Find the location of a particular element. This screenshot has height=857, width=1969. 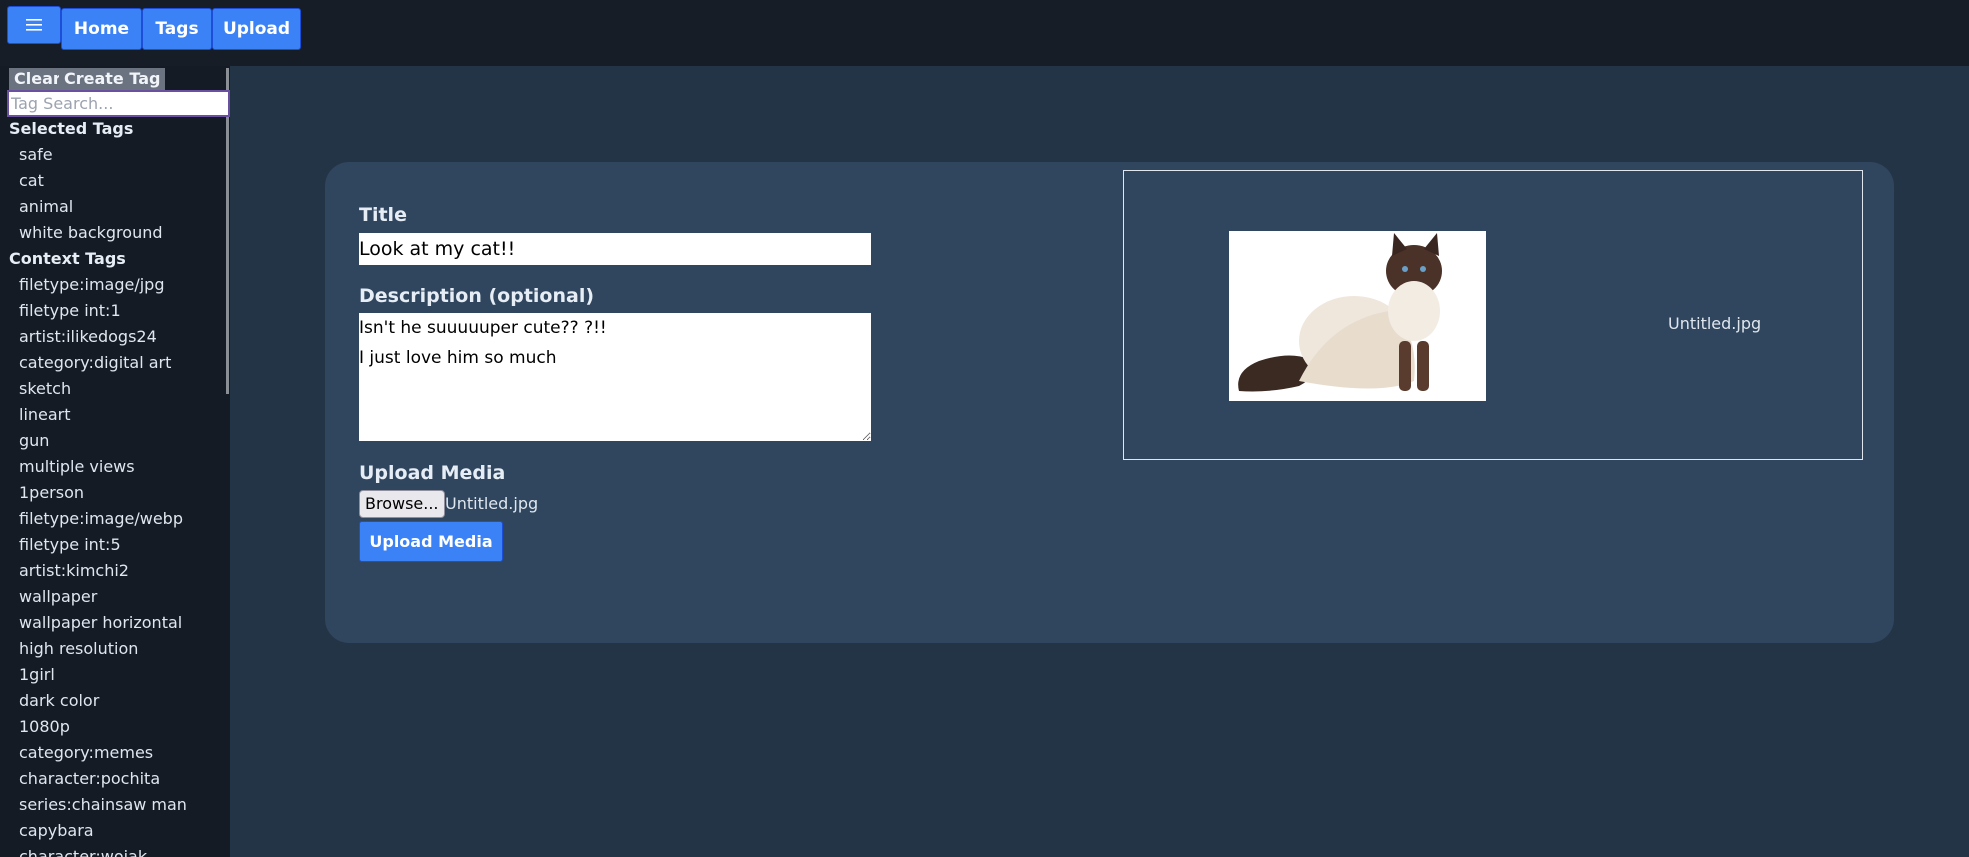

menu-button is located at coordinates (34, 25).